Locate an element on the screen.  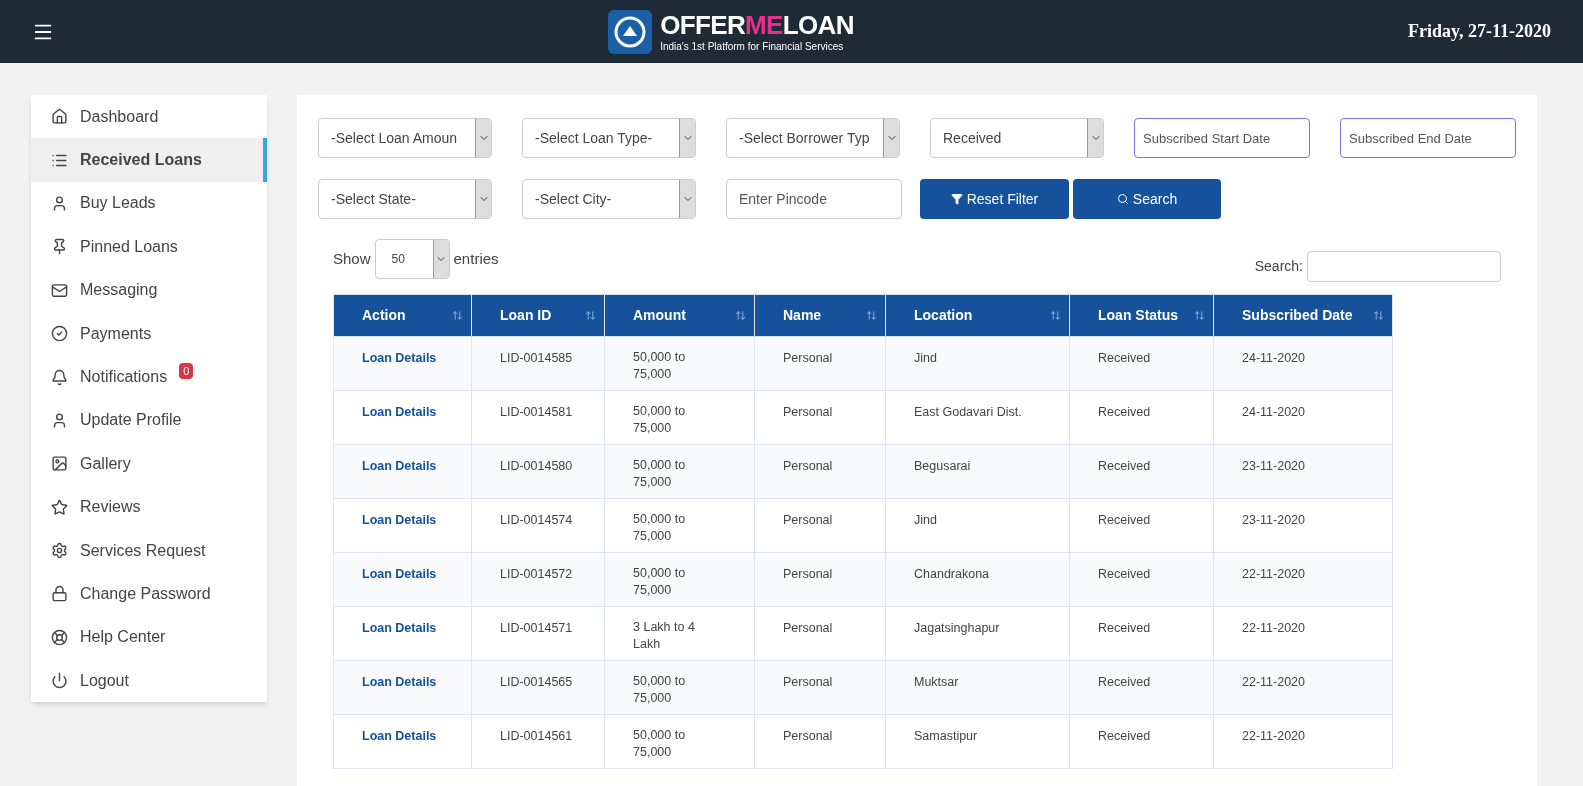
brand-tagline: India's 1st Platform for Financial Services is located at coordinates (752, 46).